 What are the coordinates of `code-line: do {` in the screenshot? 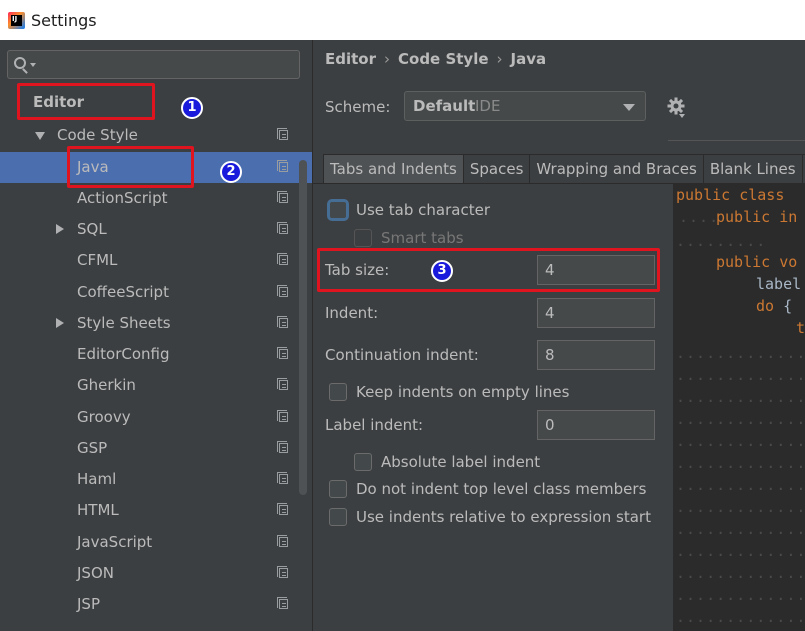 It's located at (774, 306).